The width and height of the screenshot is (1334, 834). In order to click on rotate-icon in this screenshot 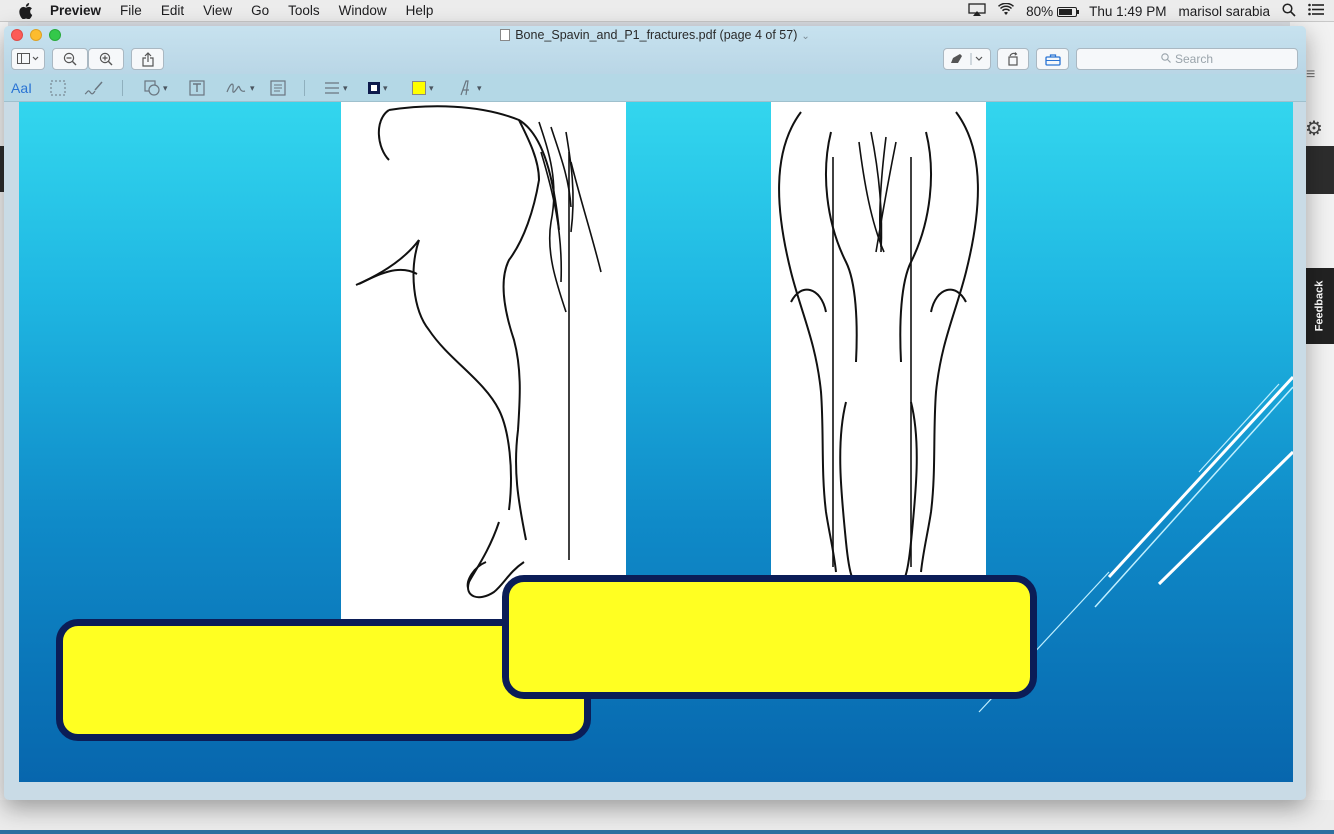, I will do `click(1013, 59)`.